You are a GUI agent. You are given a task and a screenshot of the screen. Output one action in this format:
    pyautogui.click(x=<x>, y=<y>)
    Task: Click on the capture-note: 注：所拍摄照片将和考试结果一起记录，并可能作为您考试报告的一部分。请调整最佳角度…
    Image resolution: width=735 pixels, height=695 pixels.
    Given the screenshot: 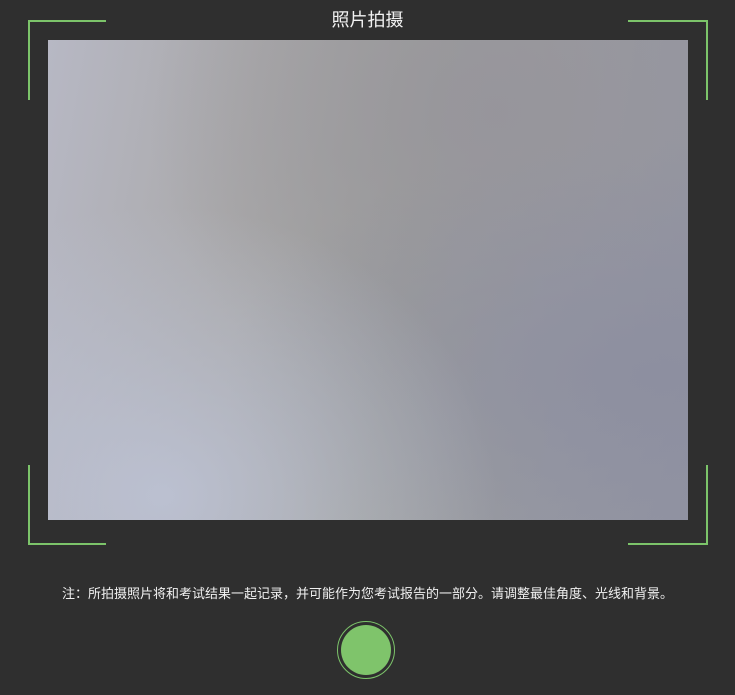 What is the action you would take?
    pyautogui.click(x=367, y=594)
    